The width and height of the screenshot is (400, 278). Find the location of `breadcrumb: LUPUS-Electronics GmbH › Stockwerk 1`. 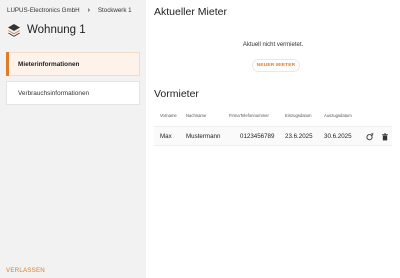

breadcrumb: LUPUS-Electronics GmbH › Stockwerk 1 is located at coordinates (69, 10).